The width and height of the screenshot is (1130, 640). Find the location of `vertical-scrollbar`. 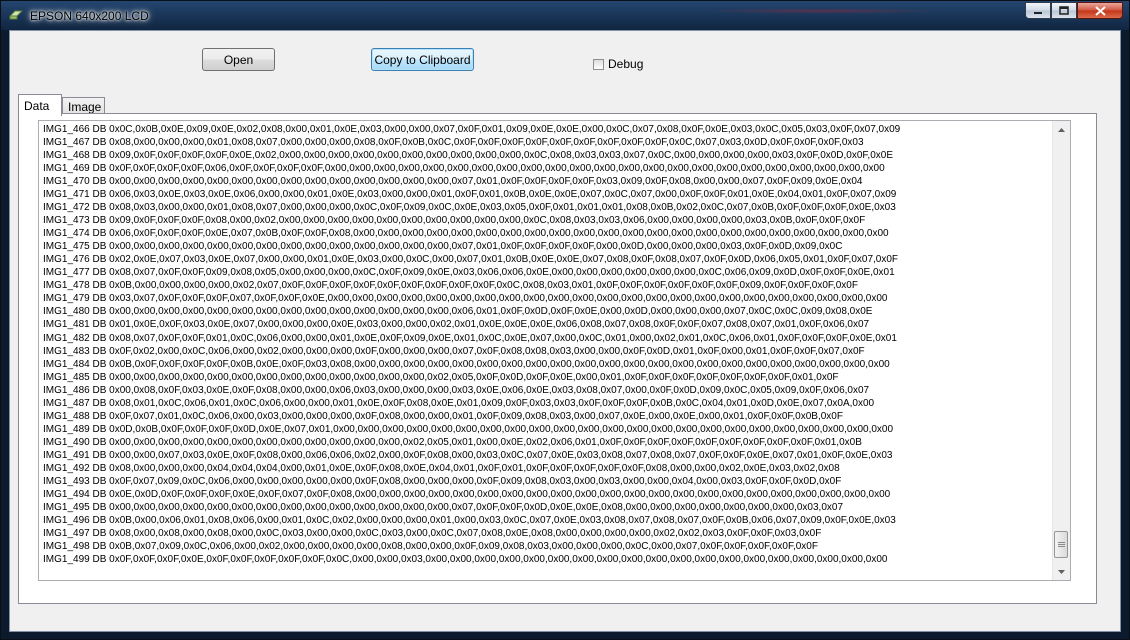

vertical-scrollbar is located at coordinates (1061, 350).